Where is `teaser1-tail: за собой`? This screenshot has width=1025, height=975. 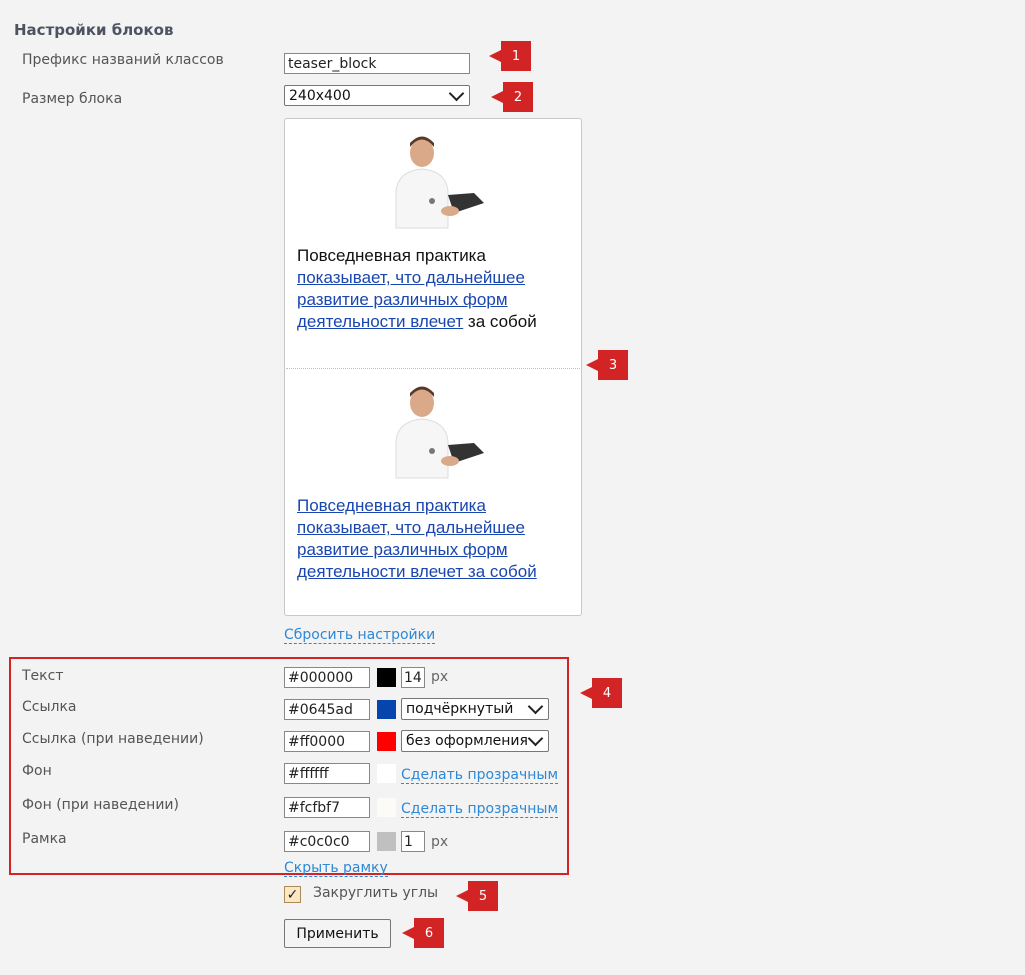
teaser1-tail: за собой is located at coordinates (502, 321).